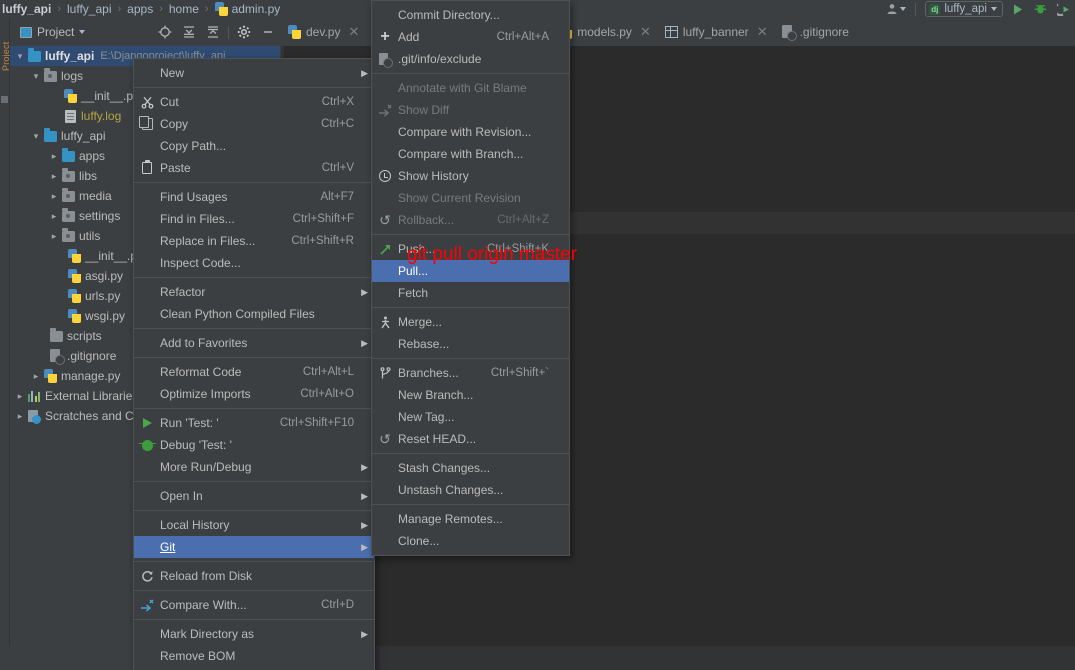 The width and height of the screenshot is (1075, 670). I want to click on menu-item-git-add: + Add Ctrl+Alt+A, so click(470, 37).